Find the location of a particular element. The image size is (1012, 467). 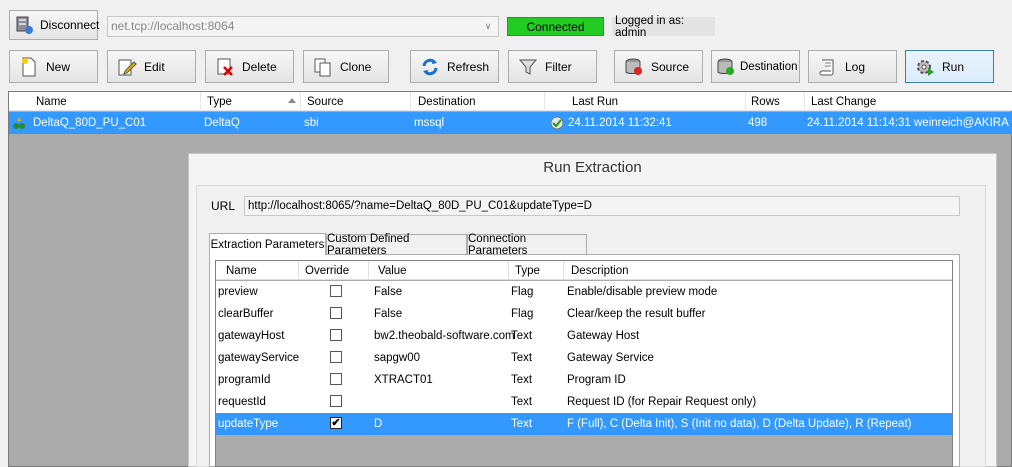

destination-database-icon is located at coordinates (726, 67).